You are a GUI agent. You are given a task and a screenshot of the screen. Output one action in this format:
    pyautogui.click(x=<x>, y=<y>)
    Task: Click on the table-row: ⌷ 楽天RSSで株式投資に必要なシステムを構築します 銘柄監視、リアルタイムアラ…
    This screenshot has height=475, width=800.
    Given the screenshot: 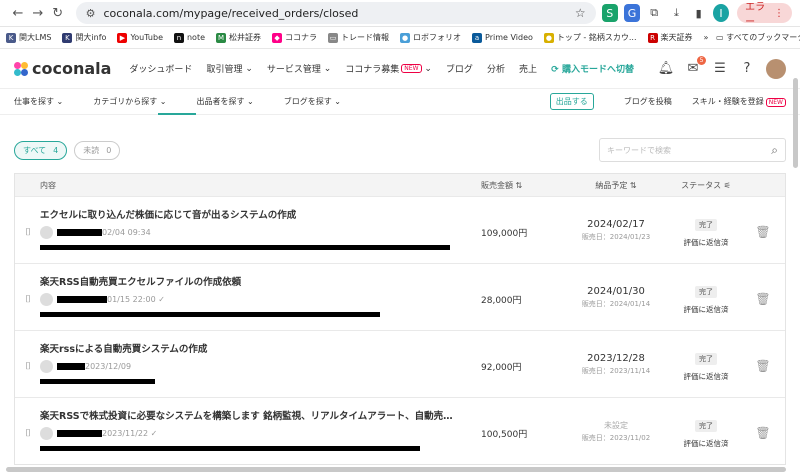 What is the action you would take?
    pyautogui.click(x=400, y=430)
    